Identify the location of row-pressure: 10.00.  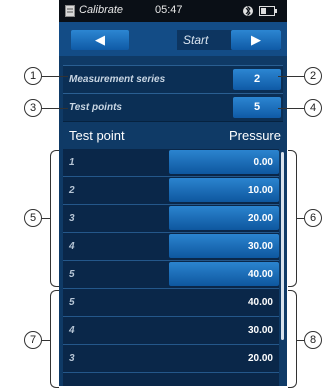
(260, 190).